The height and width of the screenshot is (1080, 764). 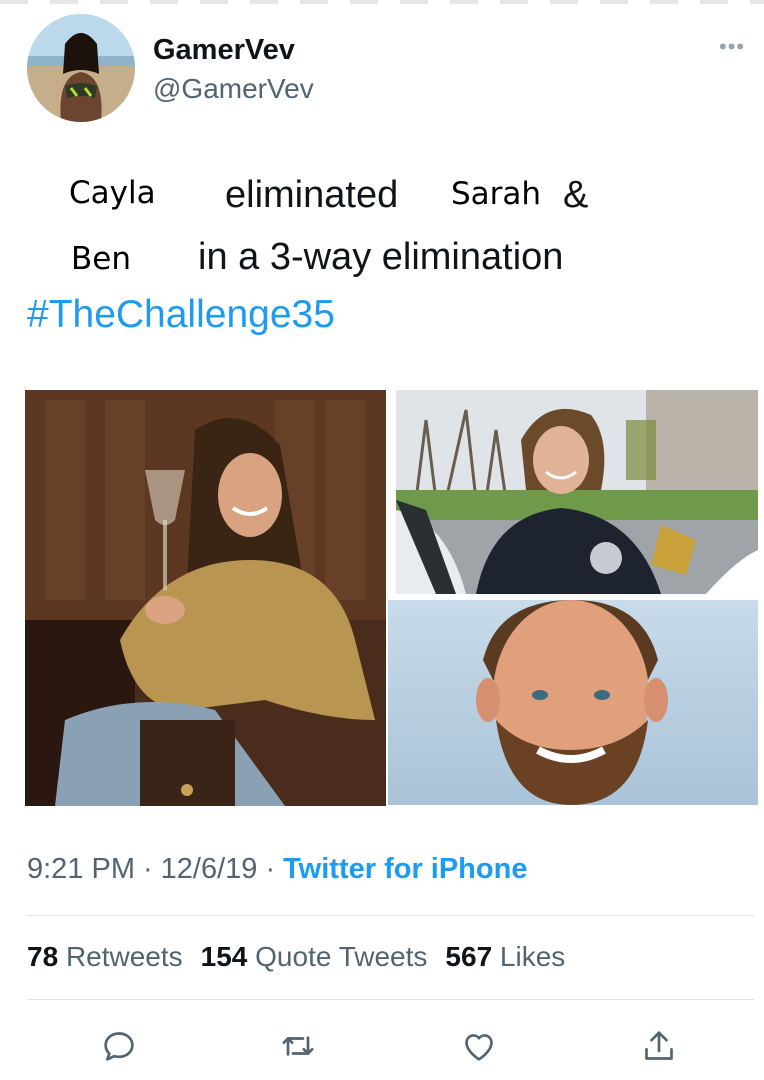 What do you see at coordinates (732, 47) in the screenshot?
I see `ellipsis-icon: •••` at bounding box center [732, 47].